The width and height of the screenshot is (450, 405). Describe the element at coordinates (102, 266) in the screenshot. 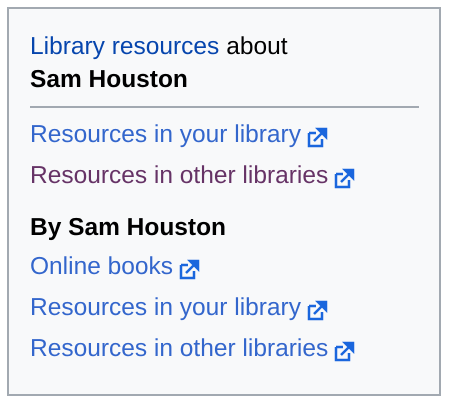

I see `resource-link: Online books` at that location.